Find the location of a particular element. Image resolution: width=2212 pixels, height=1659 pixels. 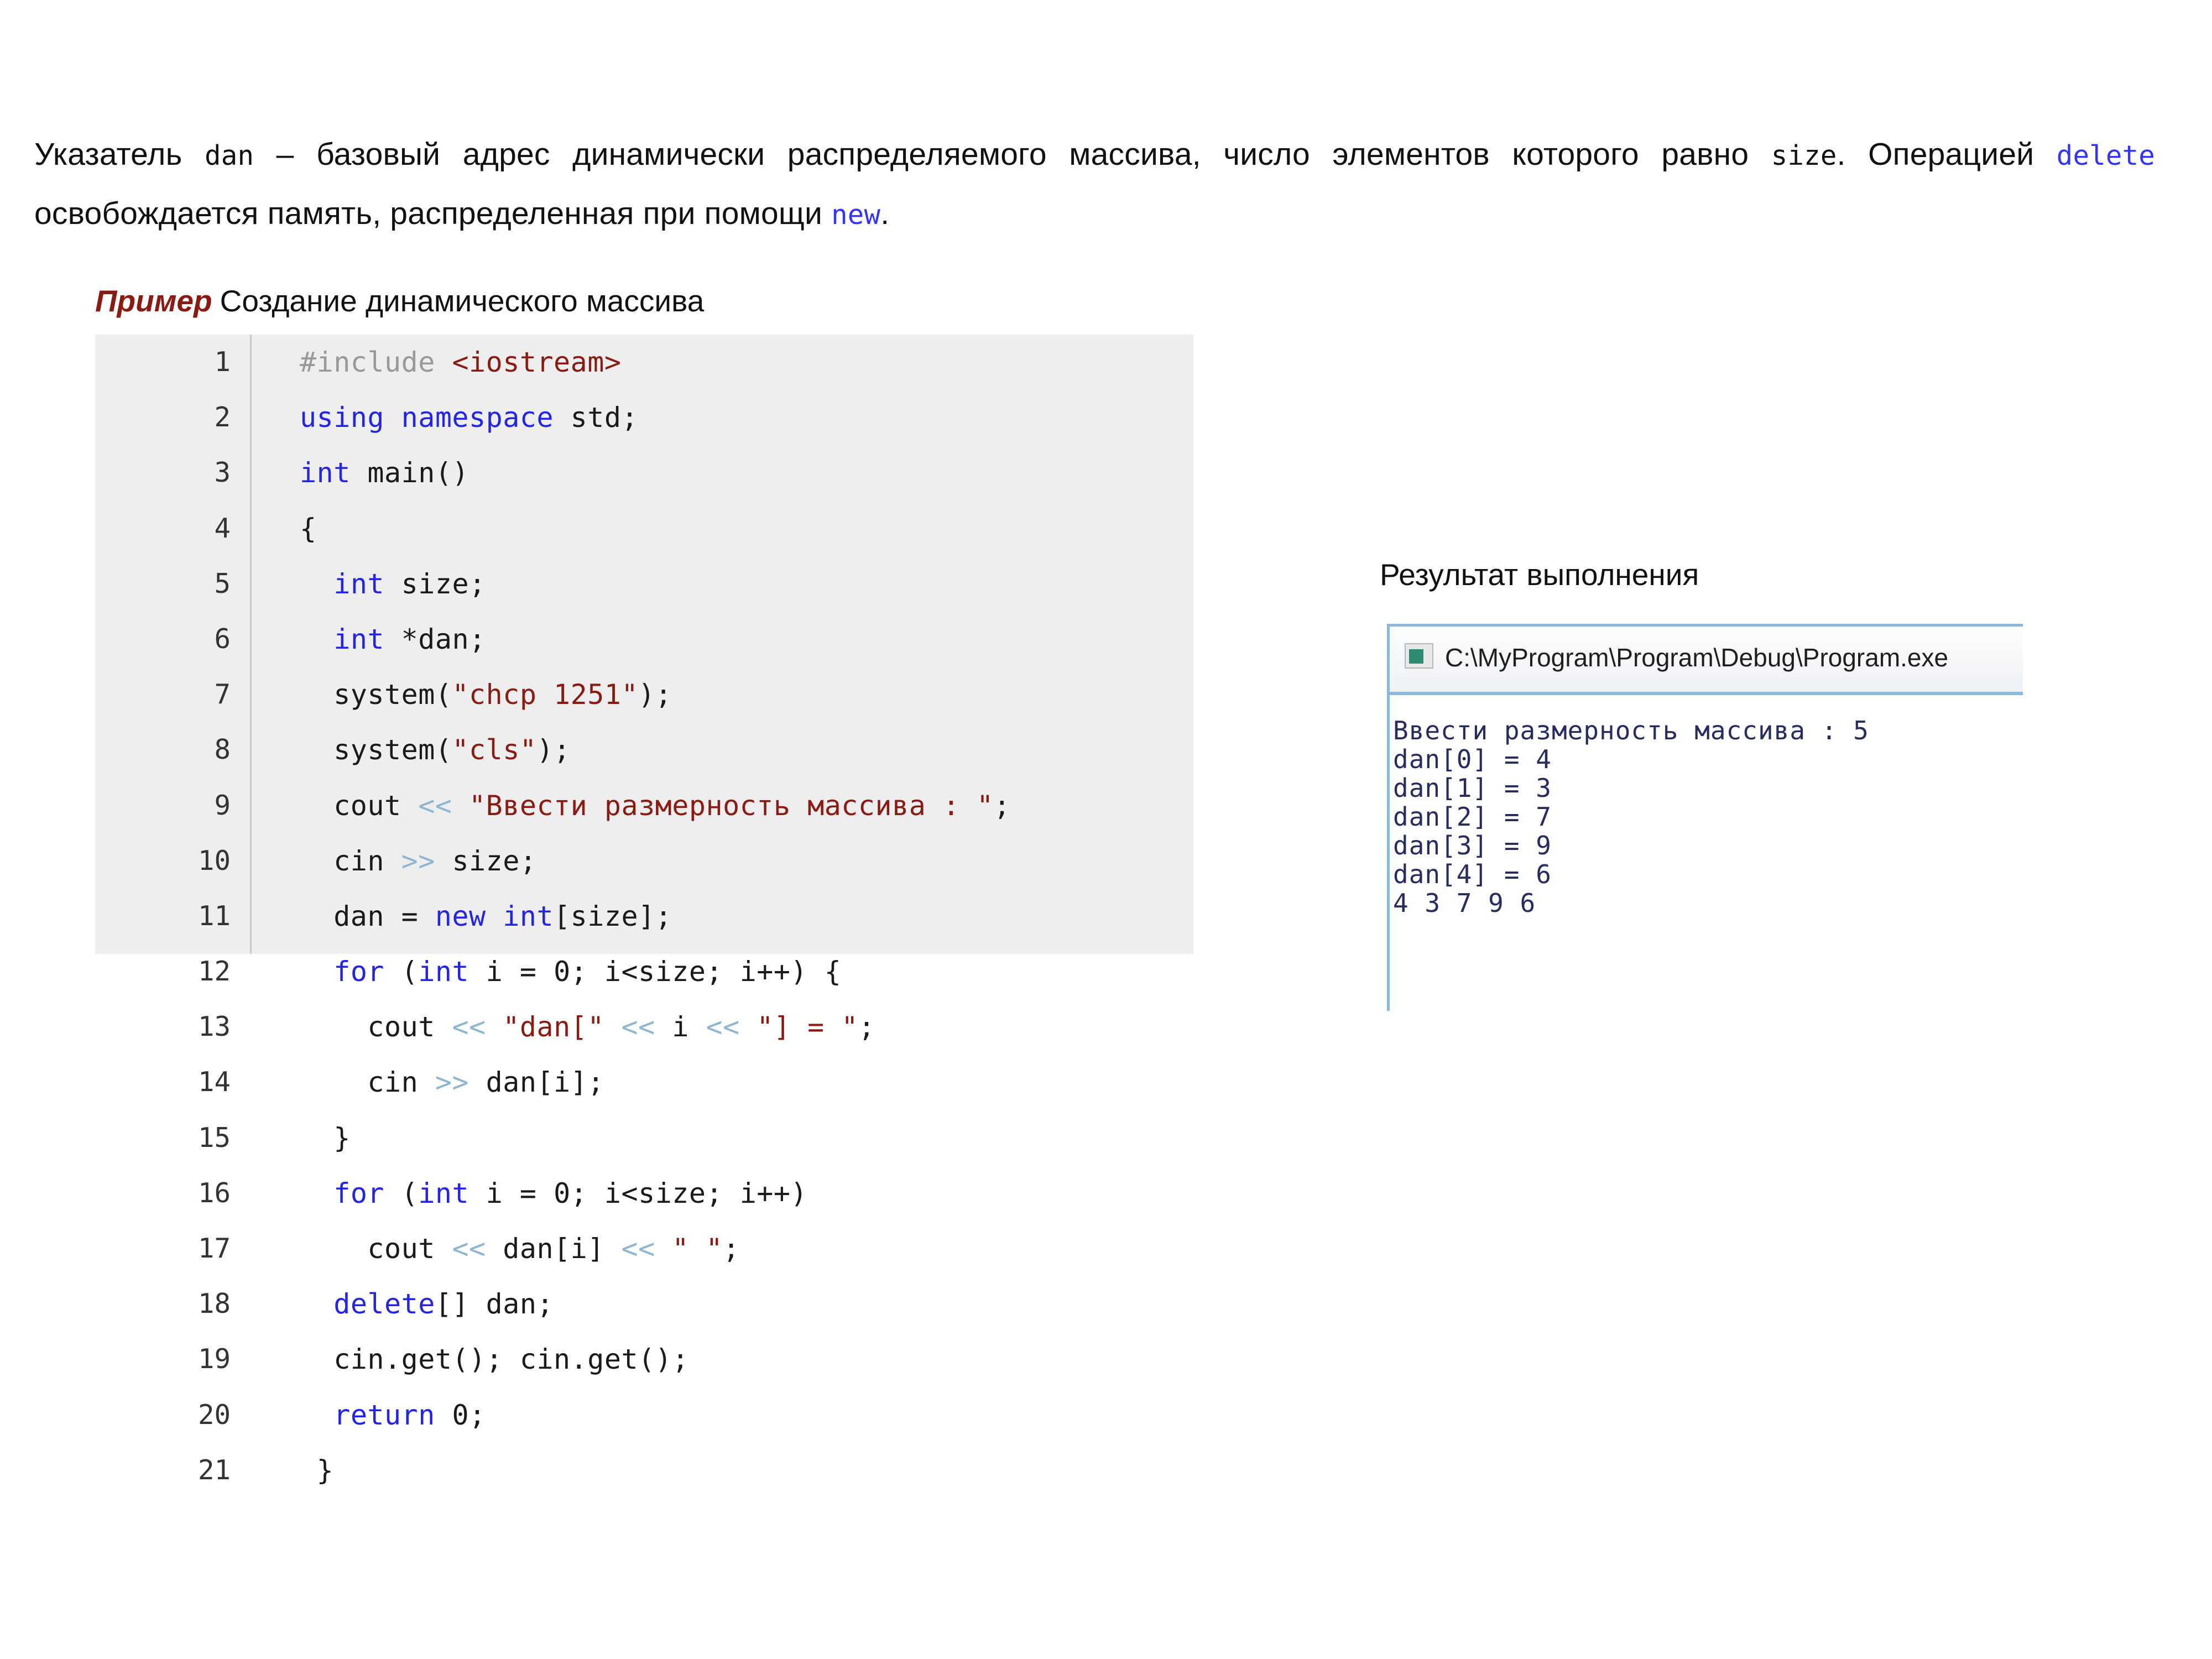

line-number: 1 is located at coordinates (222, 362).